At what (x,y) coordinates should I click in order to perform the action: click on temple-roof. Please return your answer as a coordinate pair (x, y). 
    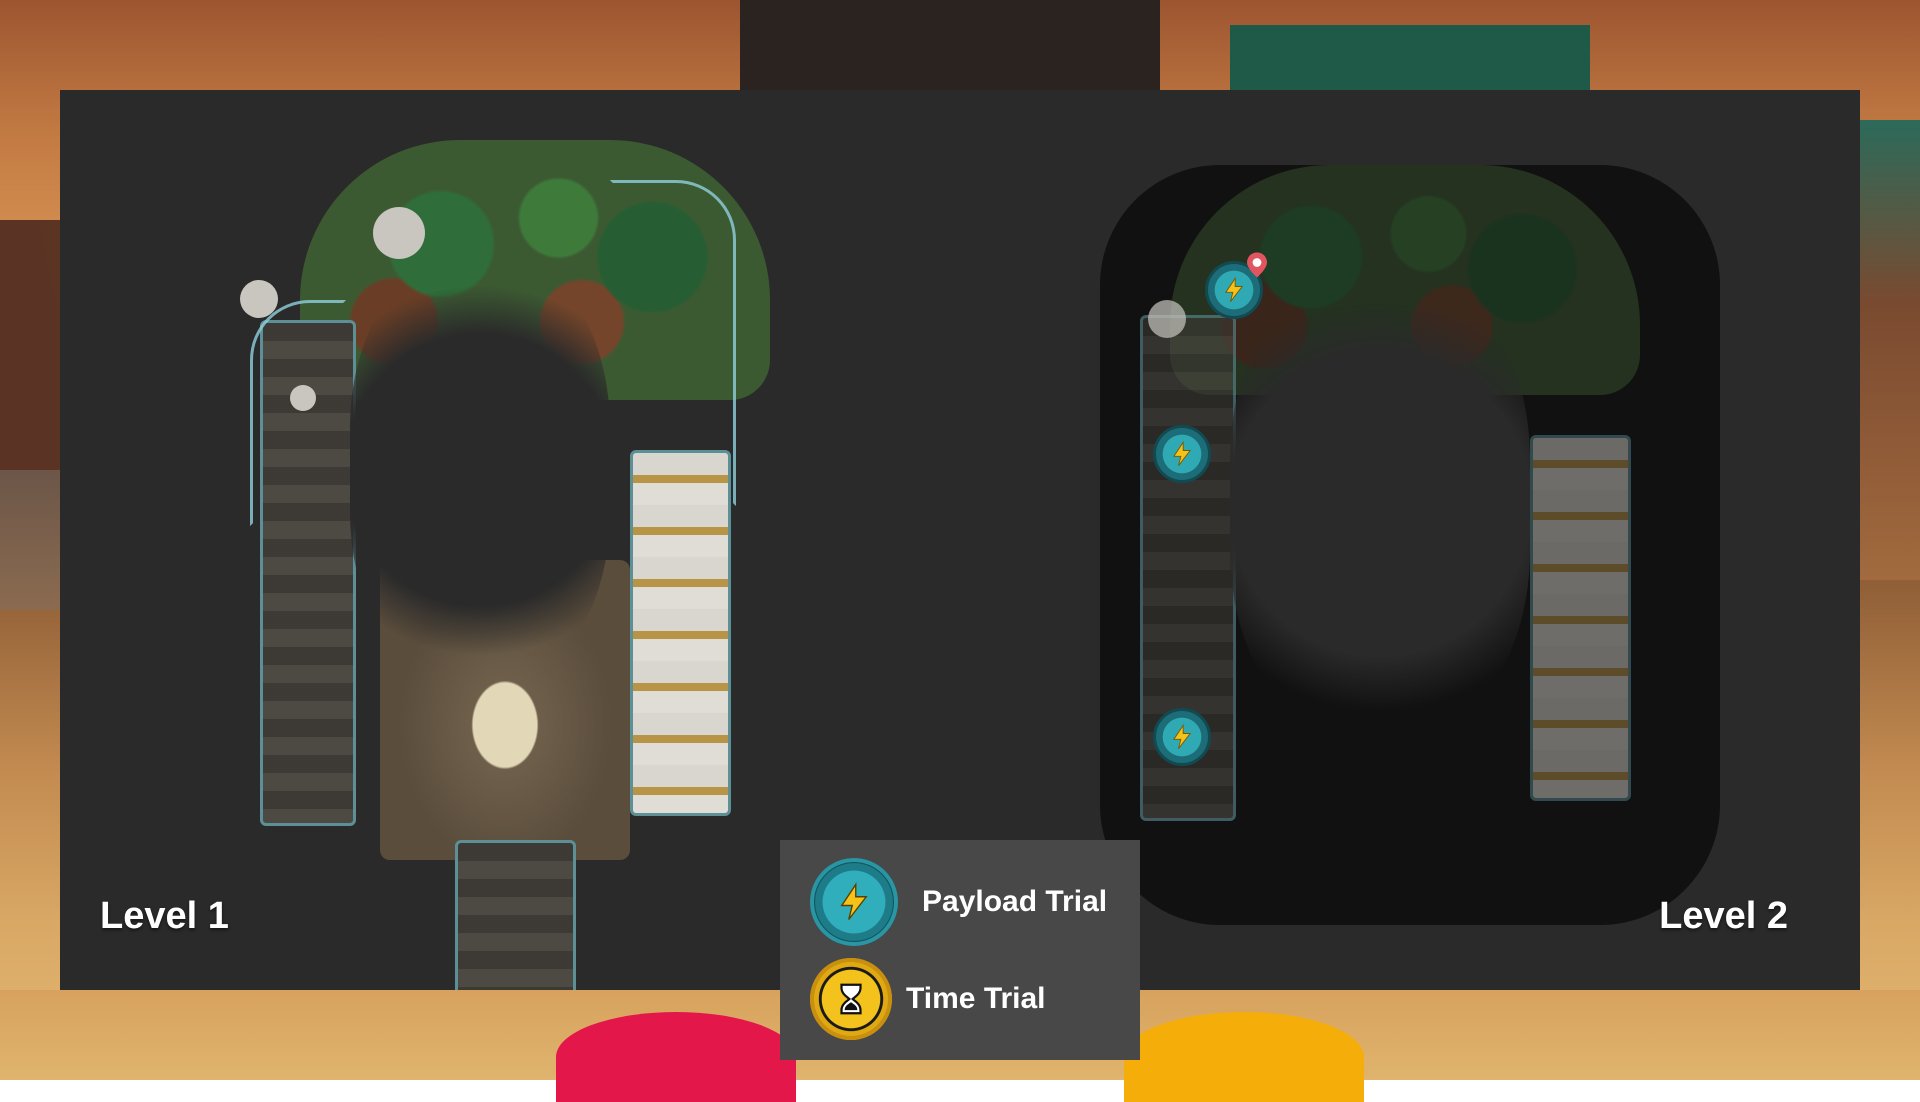
    Looking at the image, I should click on (1410, 60).